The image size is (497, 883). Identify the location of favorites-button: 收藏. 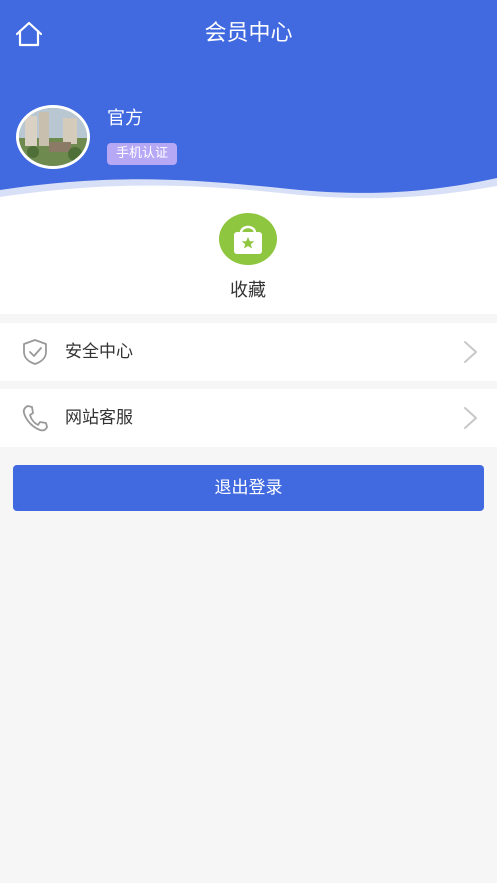
(248, 257).